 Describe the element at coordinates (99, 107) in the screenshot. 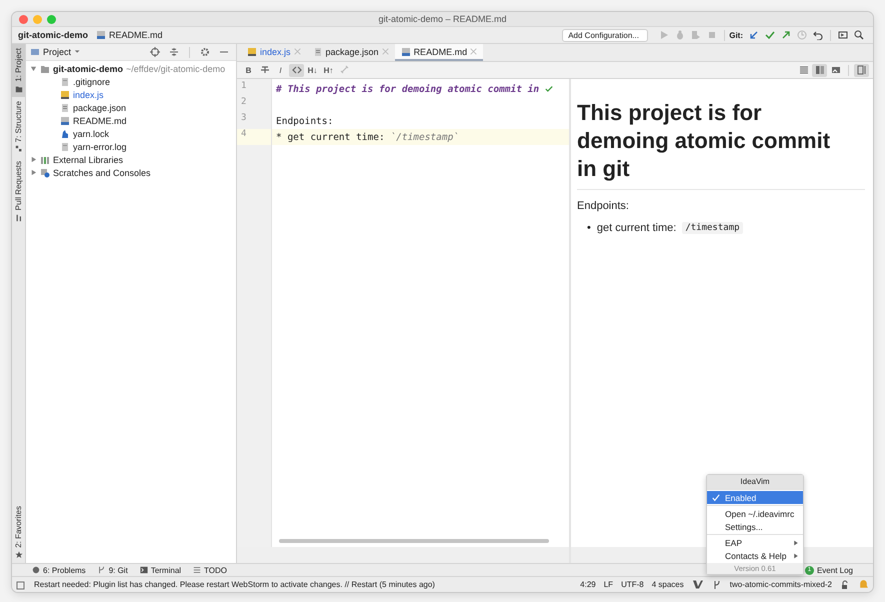

I see `tree-item: package.json` at that location.